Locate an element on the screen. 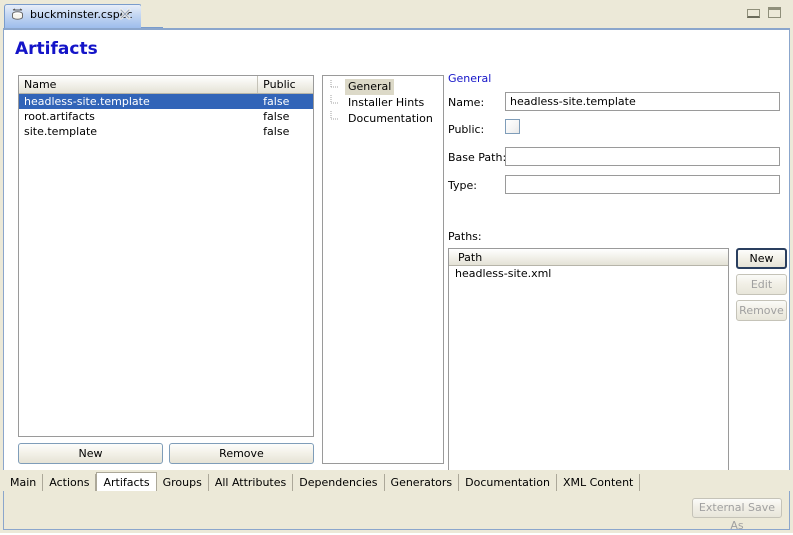 This screenshot has width=793, height=535. table-header-row: Name Public is located at coordinates (166, 85).